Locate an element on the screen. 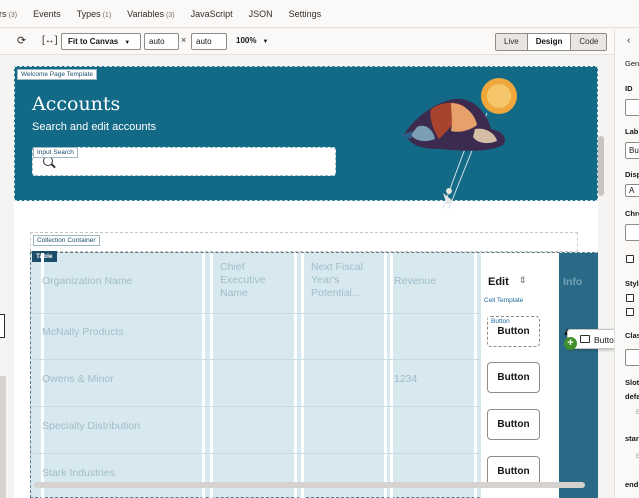  tab-label: Events is located at coordinates (47, 13).